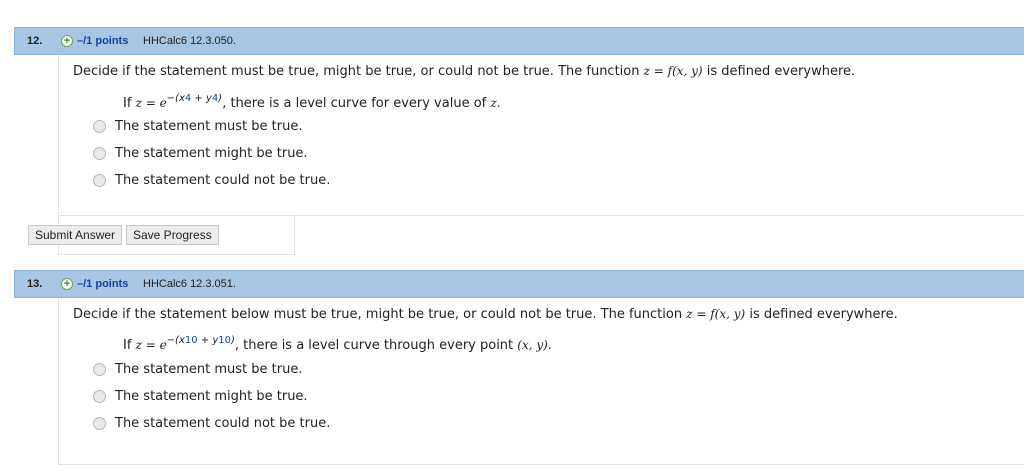  What do you see at coordinates (519, 41) in the screenshot?
I see `question-header: 12. + –/1 points HHCalc6 12.3.050.` at bounding box center [519, 41].